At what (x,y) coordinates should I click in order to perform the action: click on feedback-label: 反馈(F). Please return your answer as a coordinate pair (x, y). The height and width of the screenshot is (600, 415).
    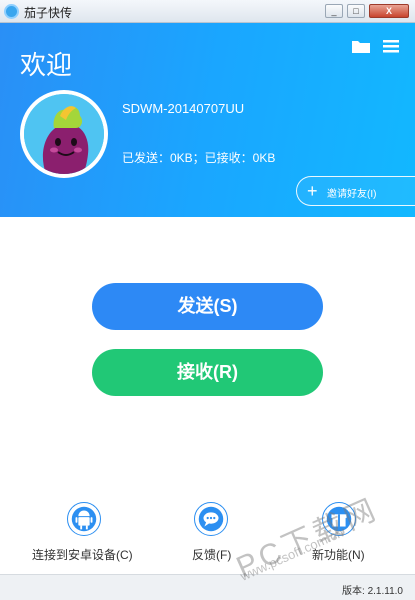
    Looking at the image, I should click on (212, 555).